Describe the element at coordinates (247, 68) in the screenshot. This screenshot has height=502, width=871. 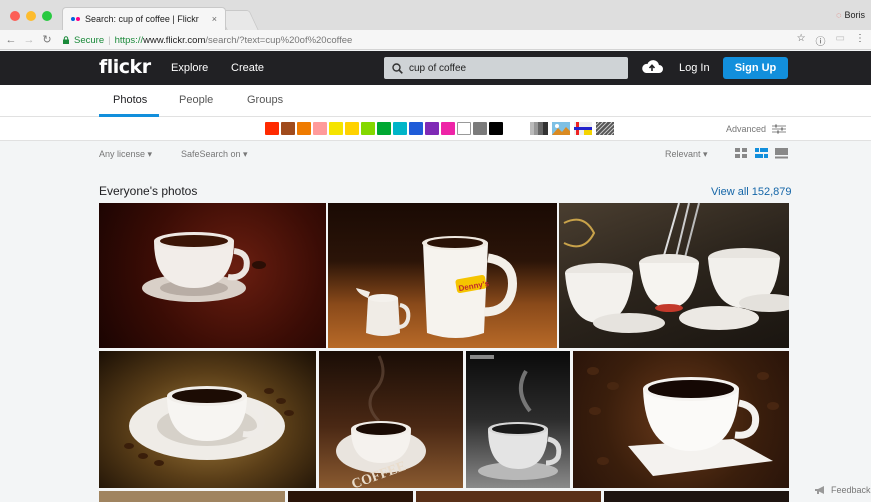
I see `nav-create: Create` at that location.